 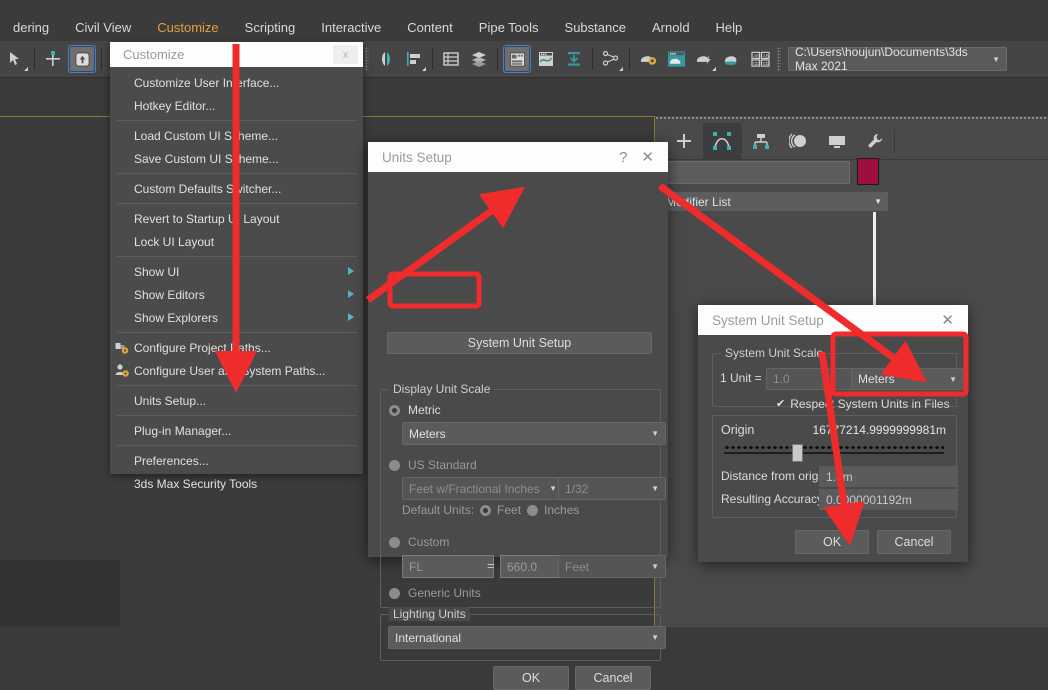 I want to click on create-tab, so click(x=684, y=141).